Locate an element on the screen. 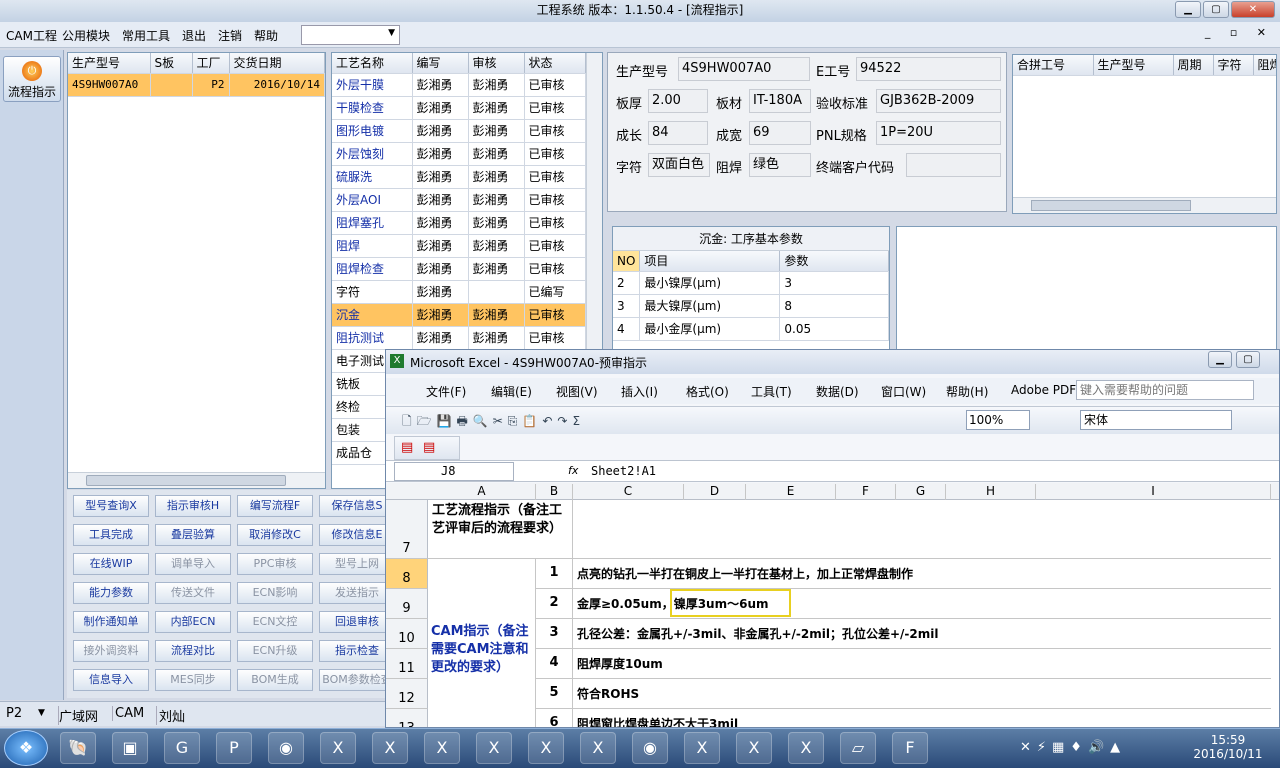 The width and height of the screenshot is (1280, 768). table-row: 3 最大镍厚(μm) 8 is located at coordinates (751, 306).